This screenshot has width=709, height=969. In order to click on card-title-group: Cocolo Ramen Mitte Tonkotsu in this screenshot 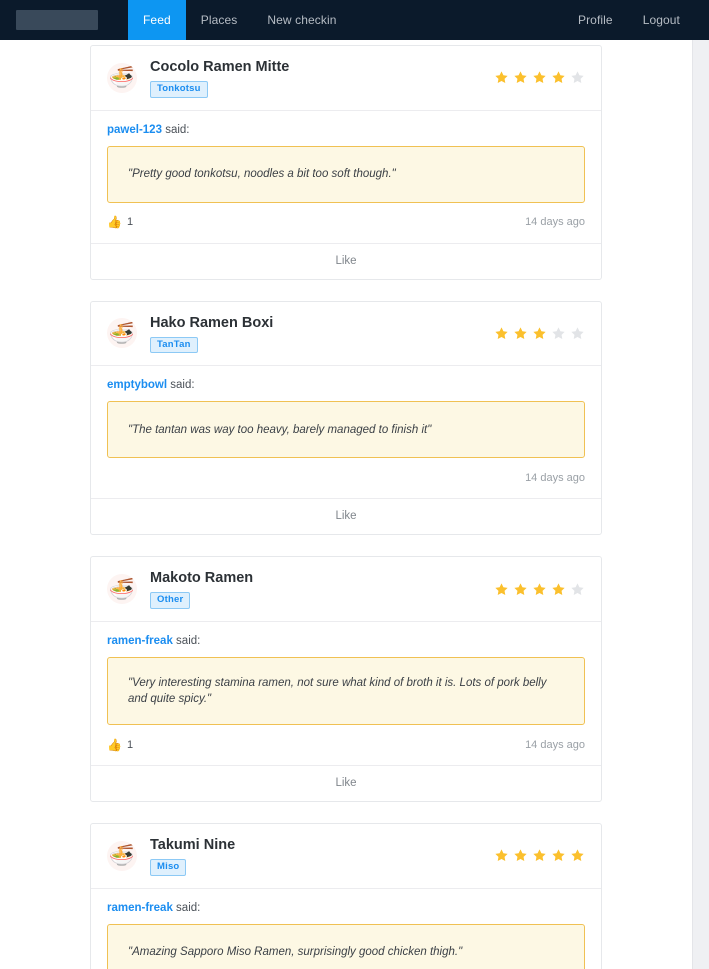, I will do `click(317, 78)`.